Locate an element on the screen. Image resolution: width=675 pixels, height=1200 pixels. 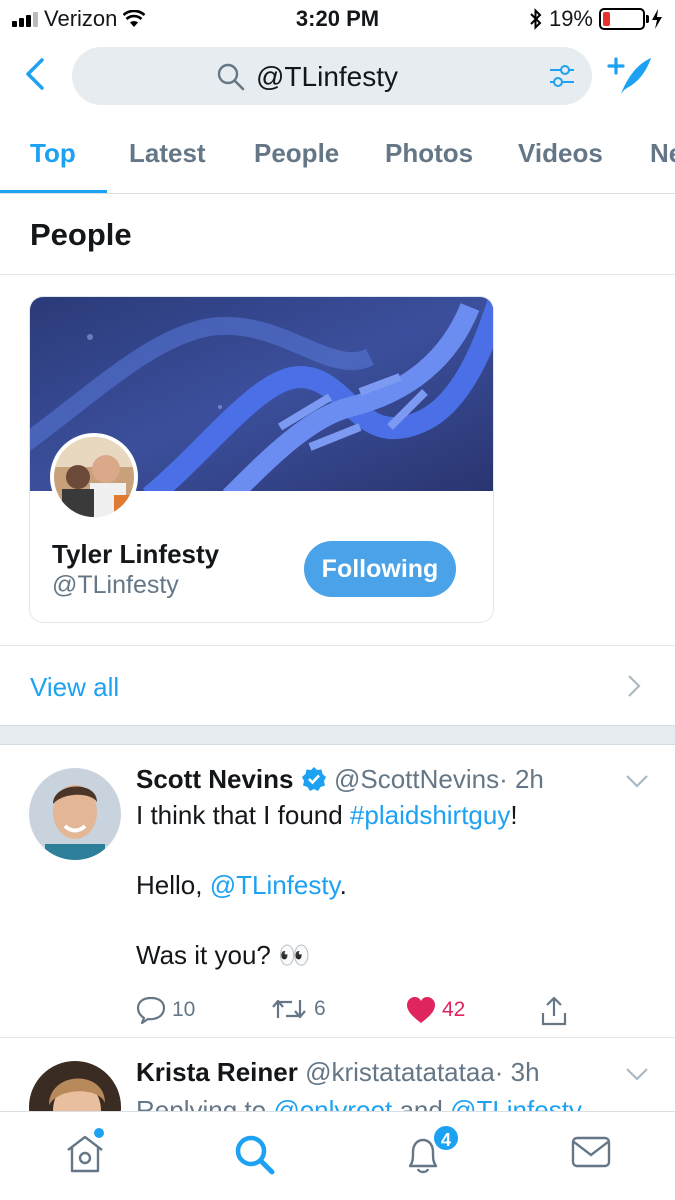
home-icon is located at coordinates (85, 1154).